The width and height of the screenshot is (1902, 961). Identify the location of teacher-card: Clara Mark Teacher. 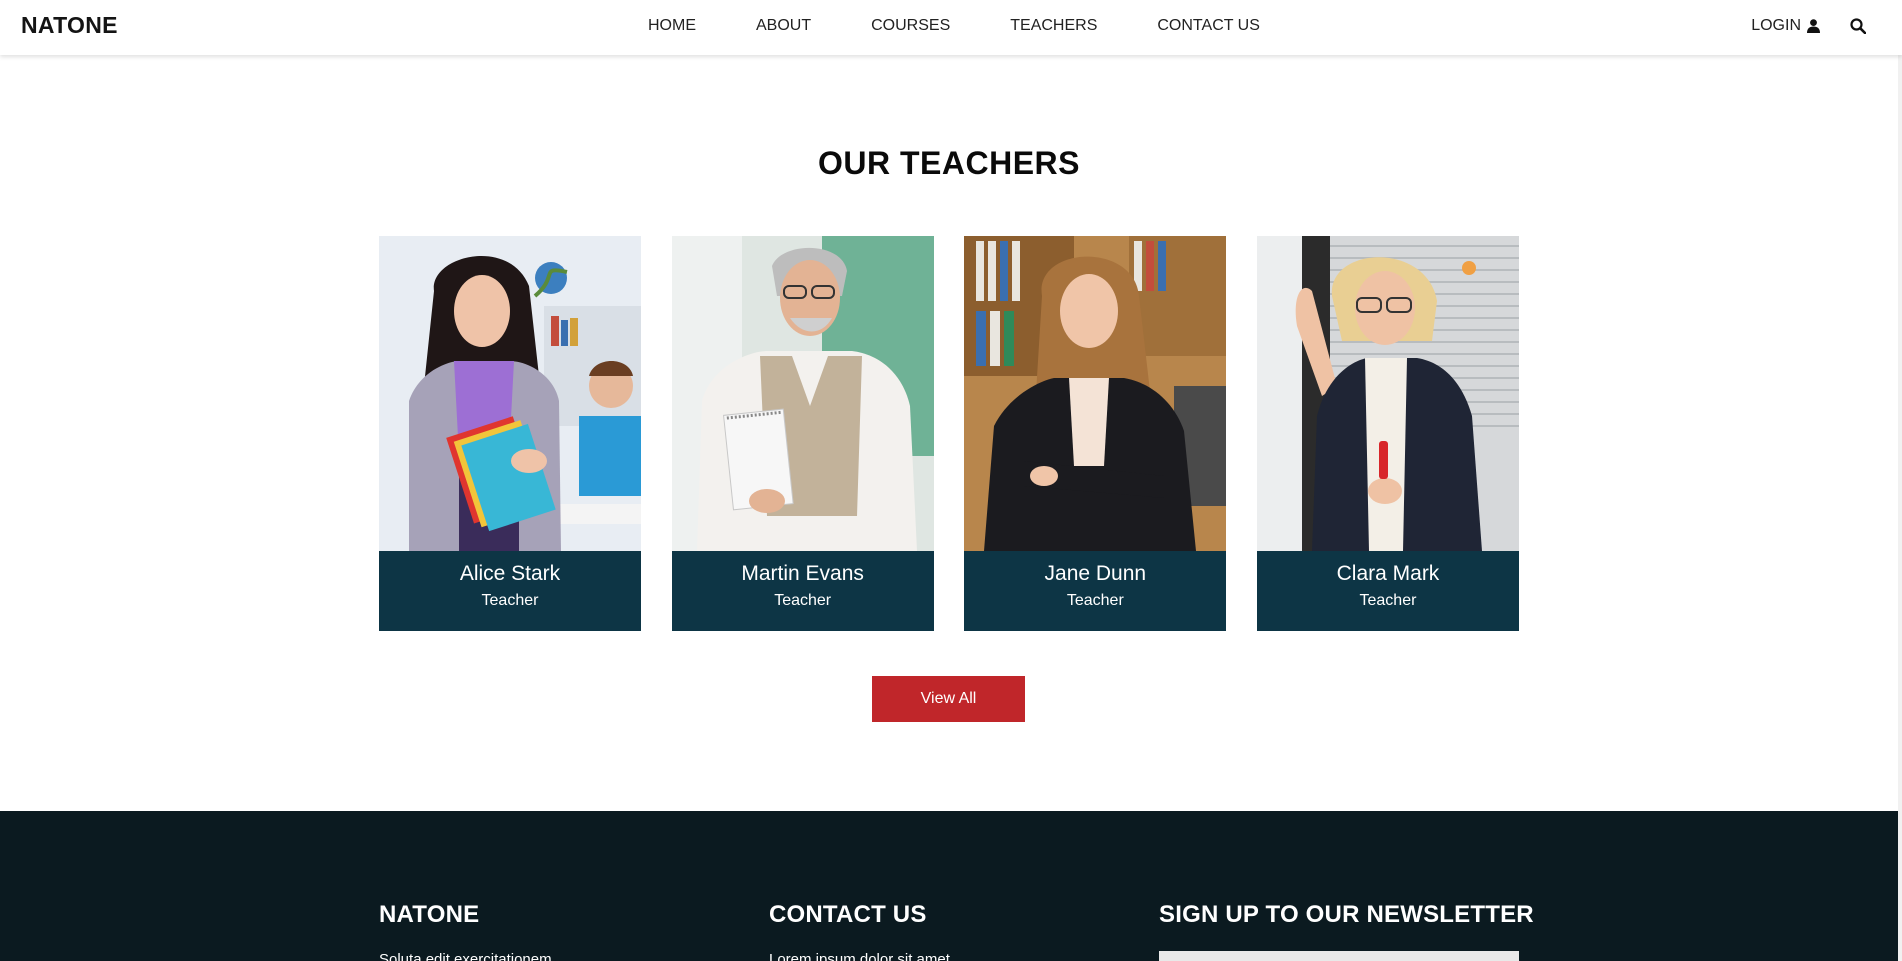
(1387, 433).